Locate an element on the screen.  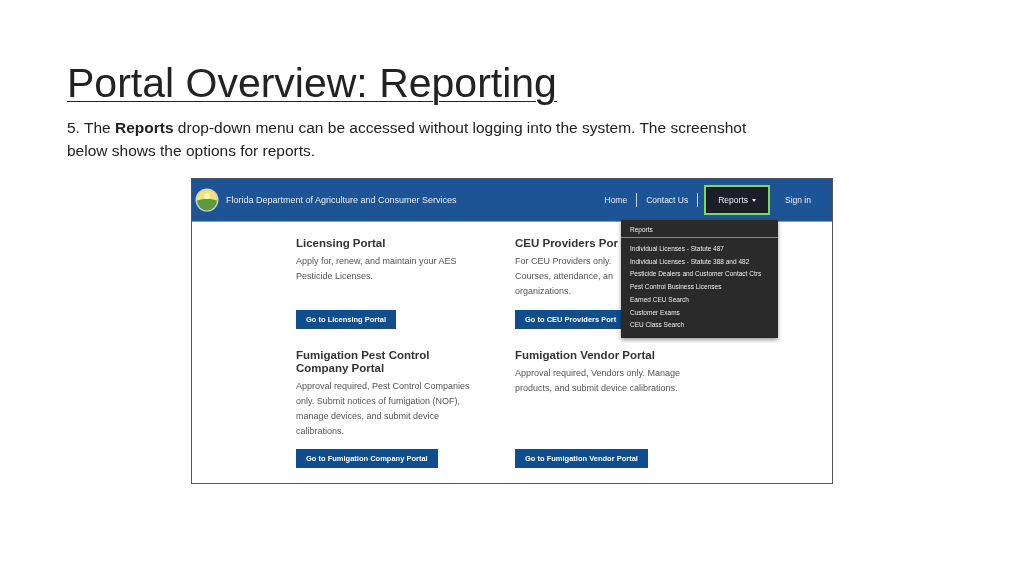
card-description: organizations. is located at coordinates (543, 291).